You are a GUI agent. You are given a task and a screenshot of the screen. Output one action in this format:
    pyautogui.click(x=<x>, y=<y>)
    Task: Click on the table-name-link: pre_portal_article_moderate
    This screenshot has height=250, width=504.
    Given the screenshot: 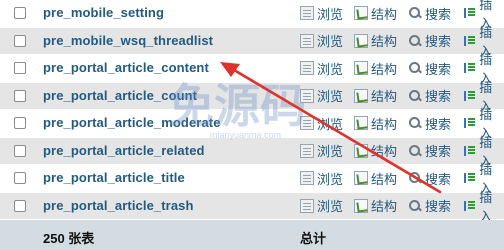 What is the action you would take?
    pyautogui.click(x=132, y=122)
    